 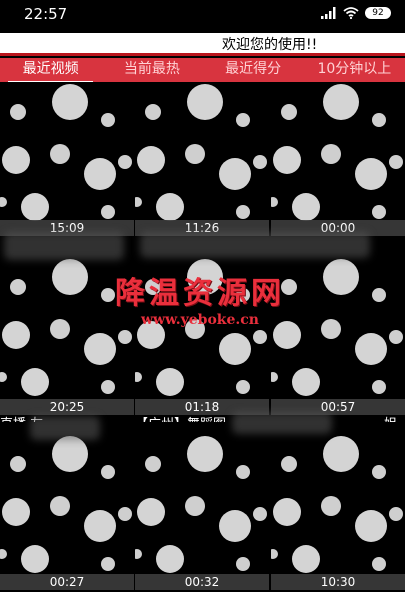 What do you see at coordinates (67, 407) in the screenshot?
I see `video-duration: 20:25` at bounding box center [67, 407].